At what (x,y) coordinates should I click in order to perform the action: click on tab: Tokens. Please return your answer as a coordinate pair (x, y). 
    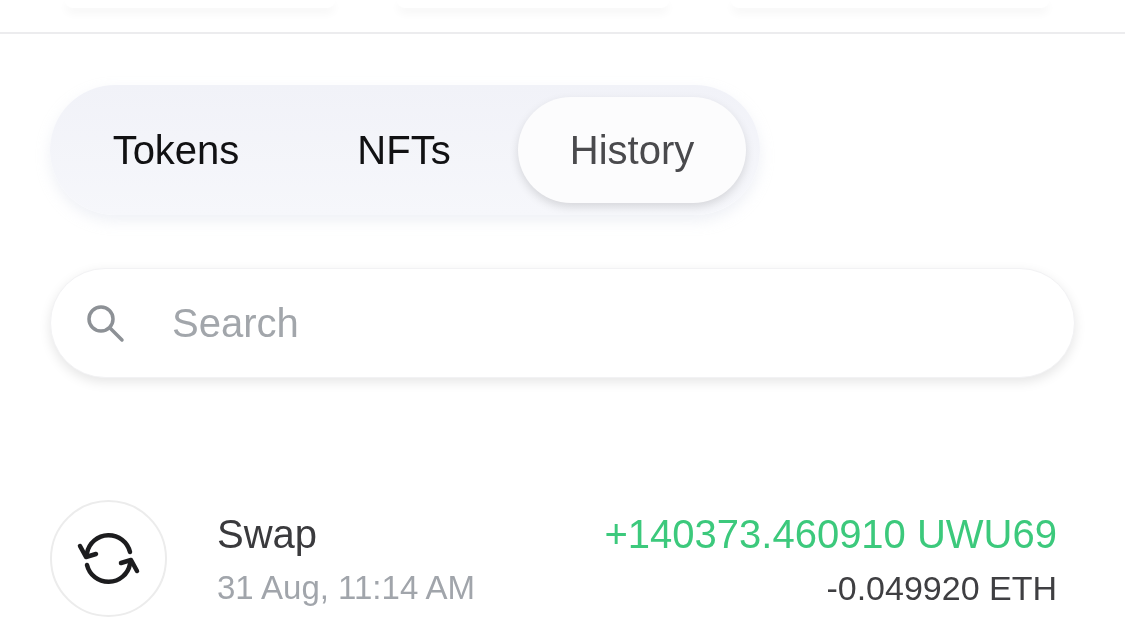
    Looking at the image, I should click on (176, 150).